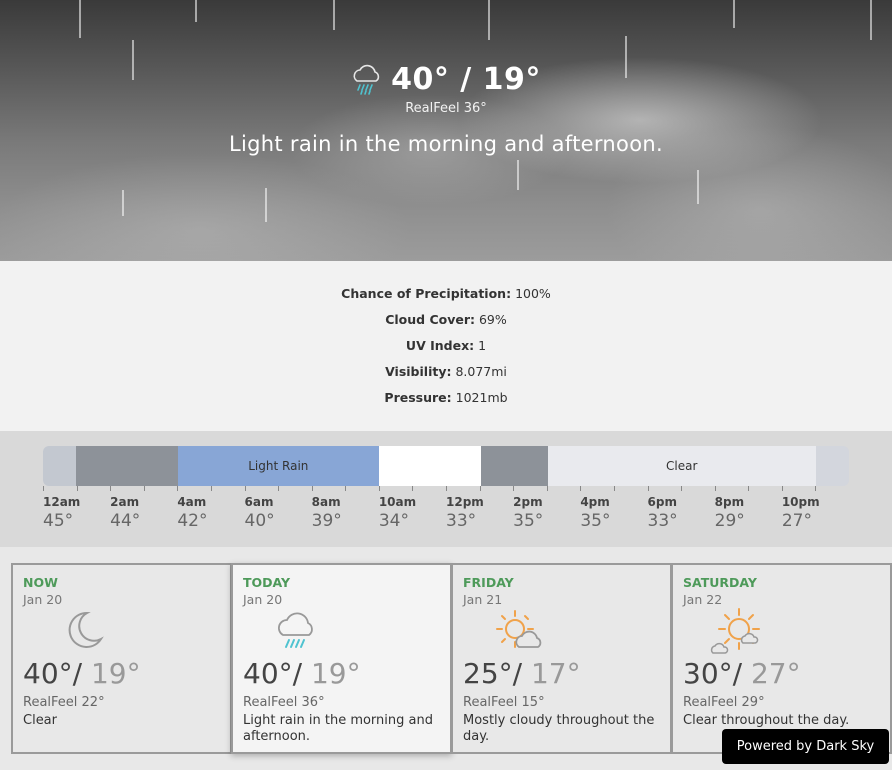 The height and width of the screenshot is (770, 892). Describe the element at coordinates (338, 728) in the screenshot. I see `card-summary: Light rain in the morning and afternoon.` at that location.